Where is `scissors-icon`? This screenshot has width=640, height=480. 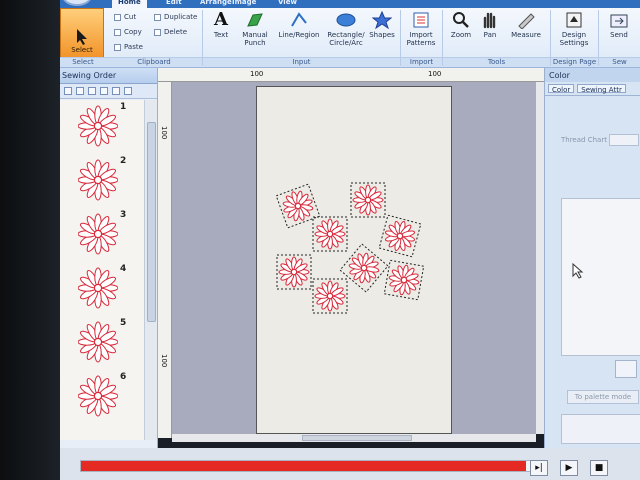 scissors-icon is located at coordinates (117, 17).